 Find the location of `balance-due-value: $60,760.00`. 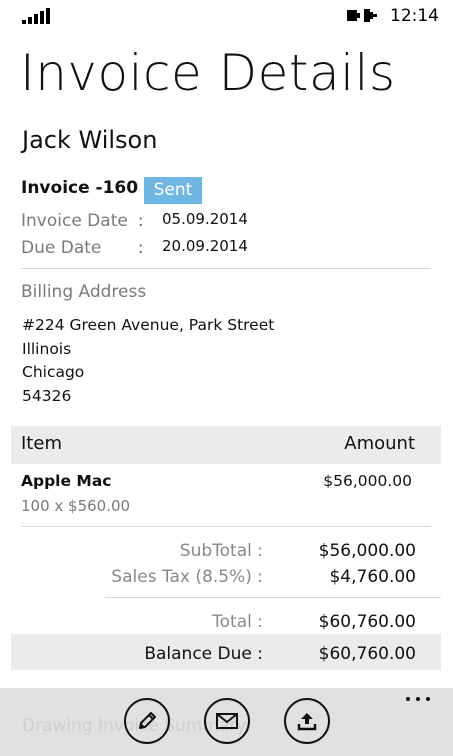

balance-due-value: $60,760.00 is located at coordinates (367, 654).